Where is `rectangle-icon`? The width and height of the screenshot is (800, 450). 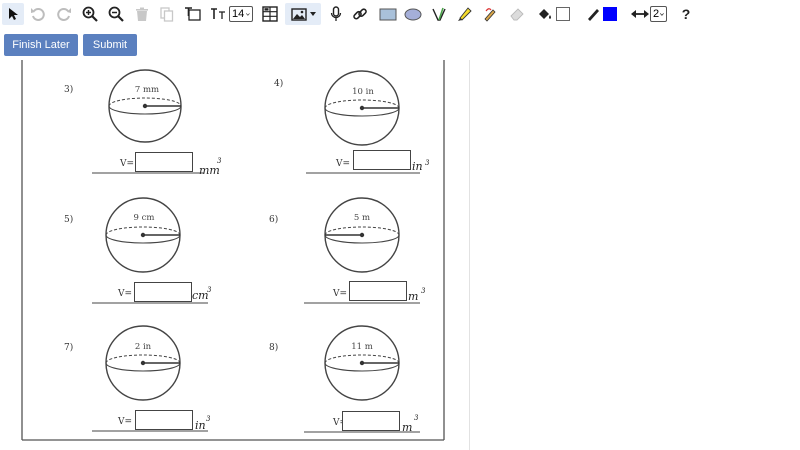 rectangle-icon is located at coordinates (388, 14).